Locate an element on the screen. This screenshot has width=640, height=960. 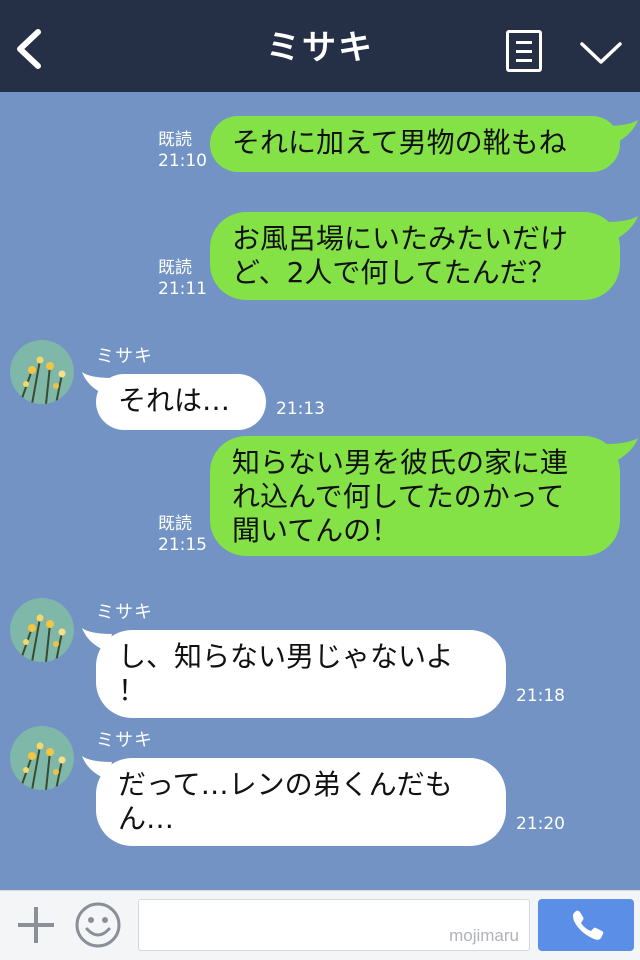
add-button is located at coordinates (36, 925).